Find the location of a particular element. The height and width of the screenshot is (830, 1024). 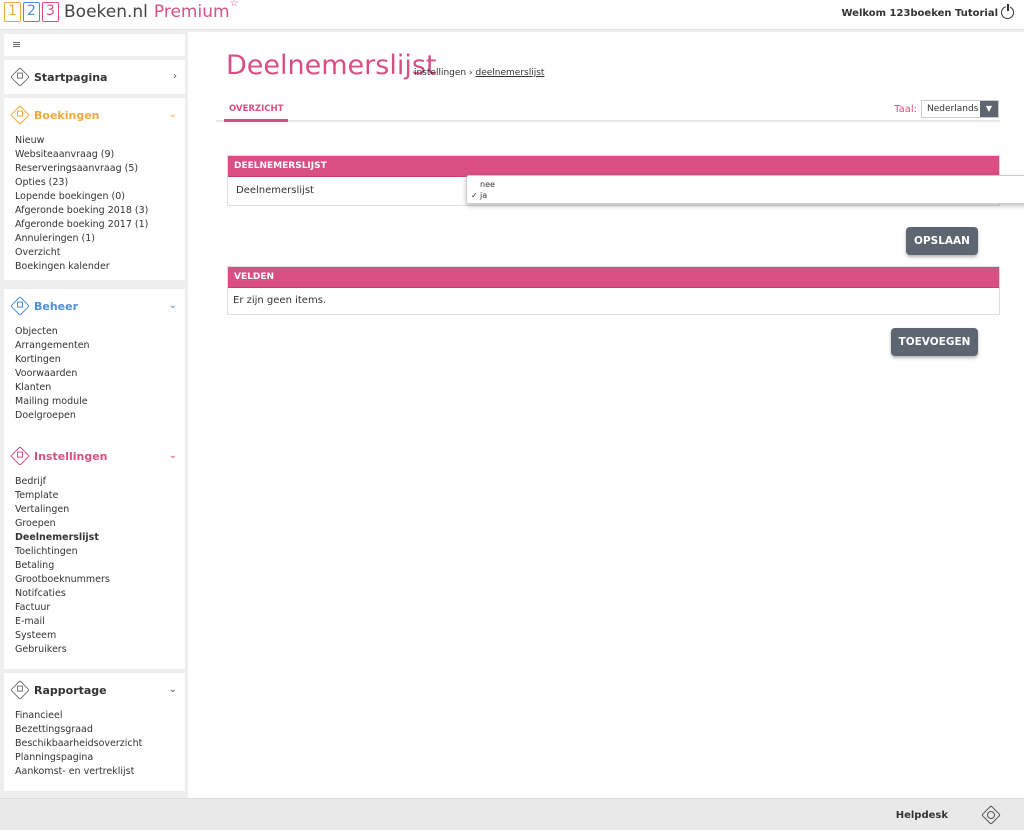

chevron-right-icon: › is located at coordinates (175, 76).